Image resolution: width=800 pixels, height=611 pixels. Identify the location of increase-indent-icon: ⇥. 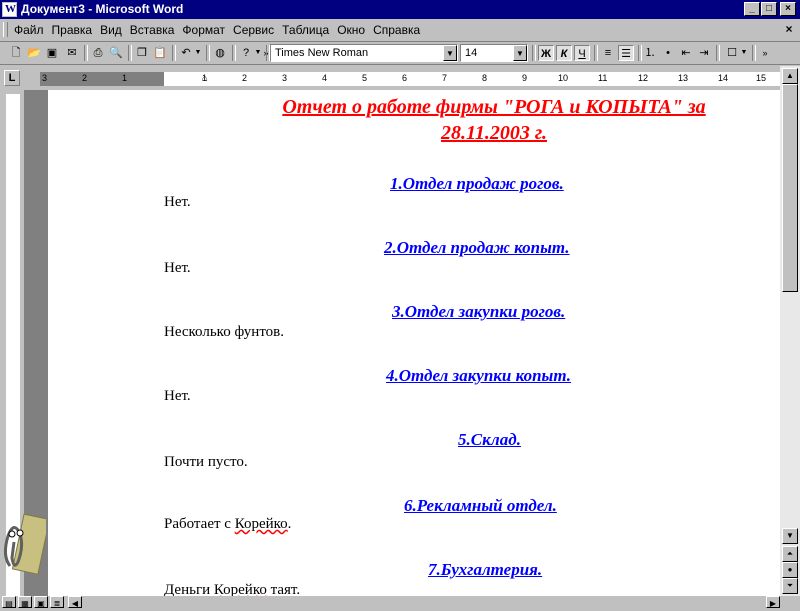
(704, 53).